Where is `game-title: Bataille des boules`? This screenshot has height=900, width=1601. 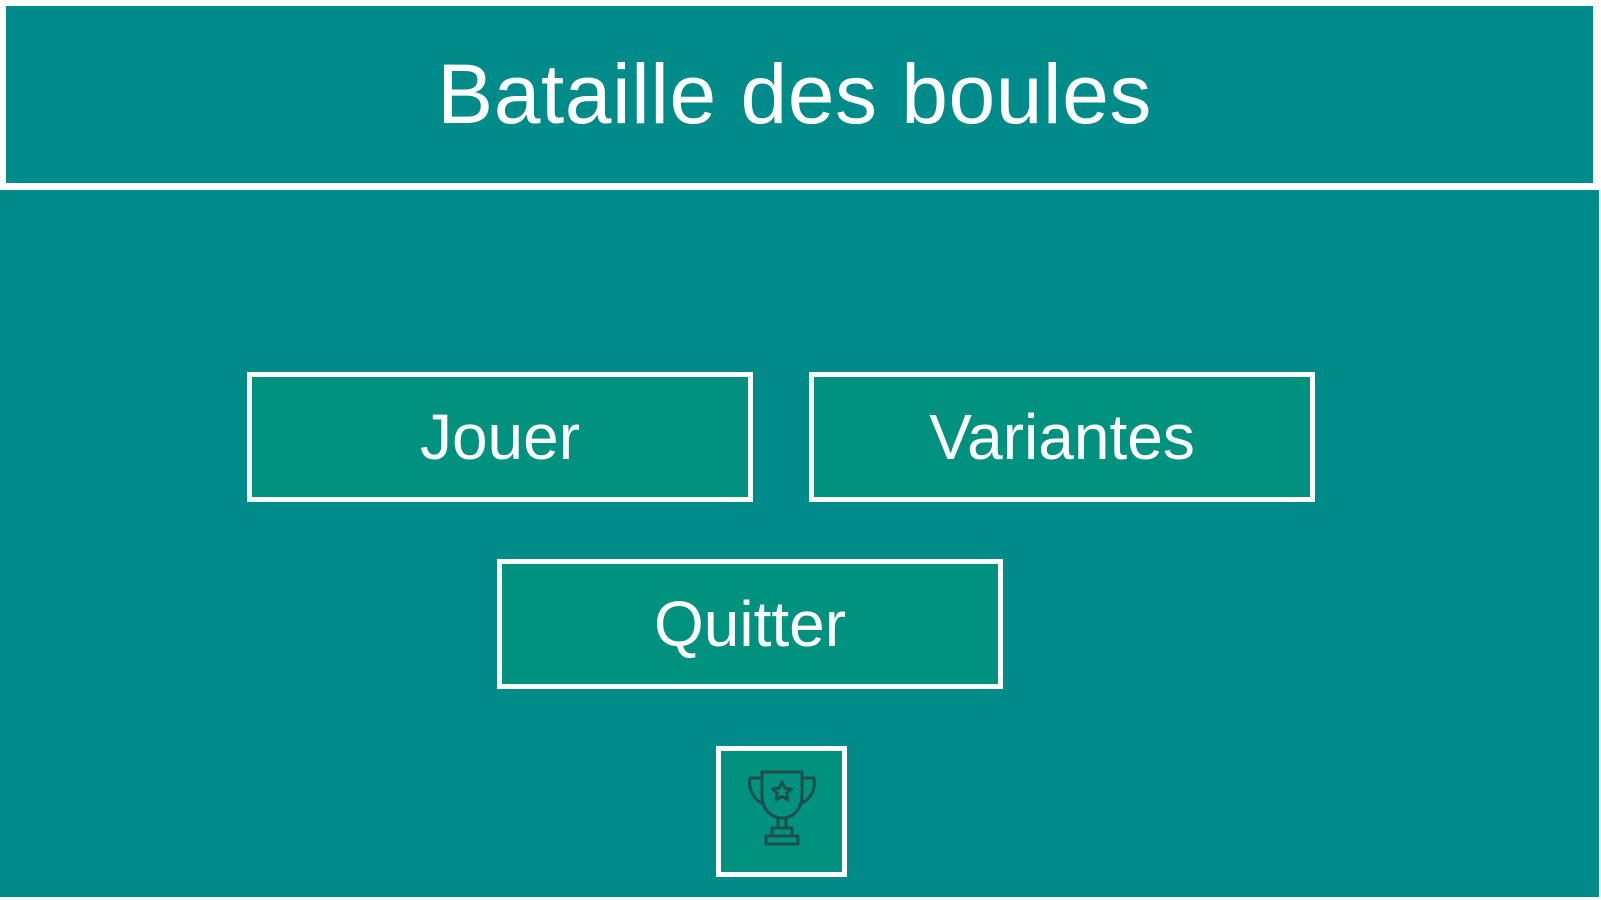 game-title: Bataille des boules is located at coordinates (794, 94).